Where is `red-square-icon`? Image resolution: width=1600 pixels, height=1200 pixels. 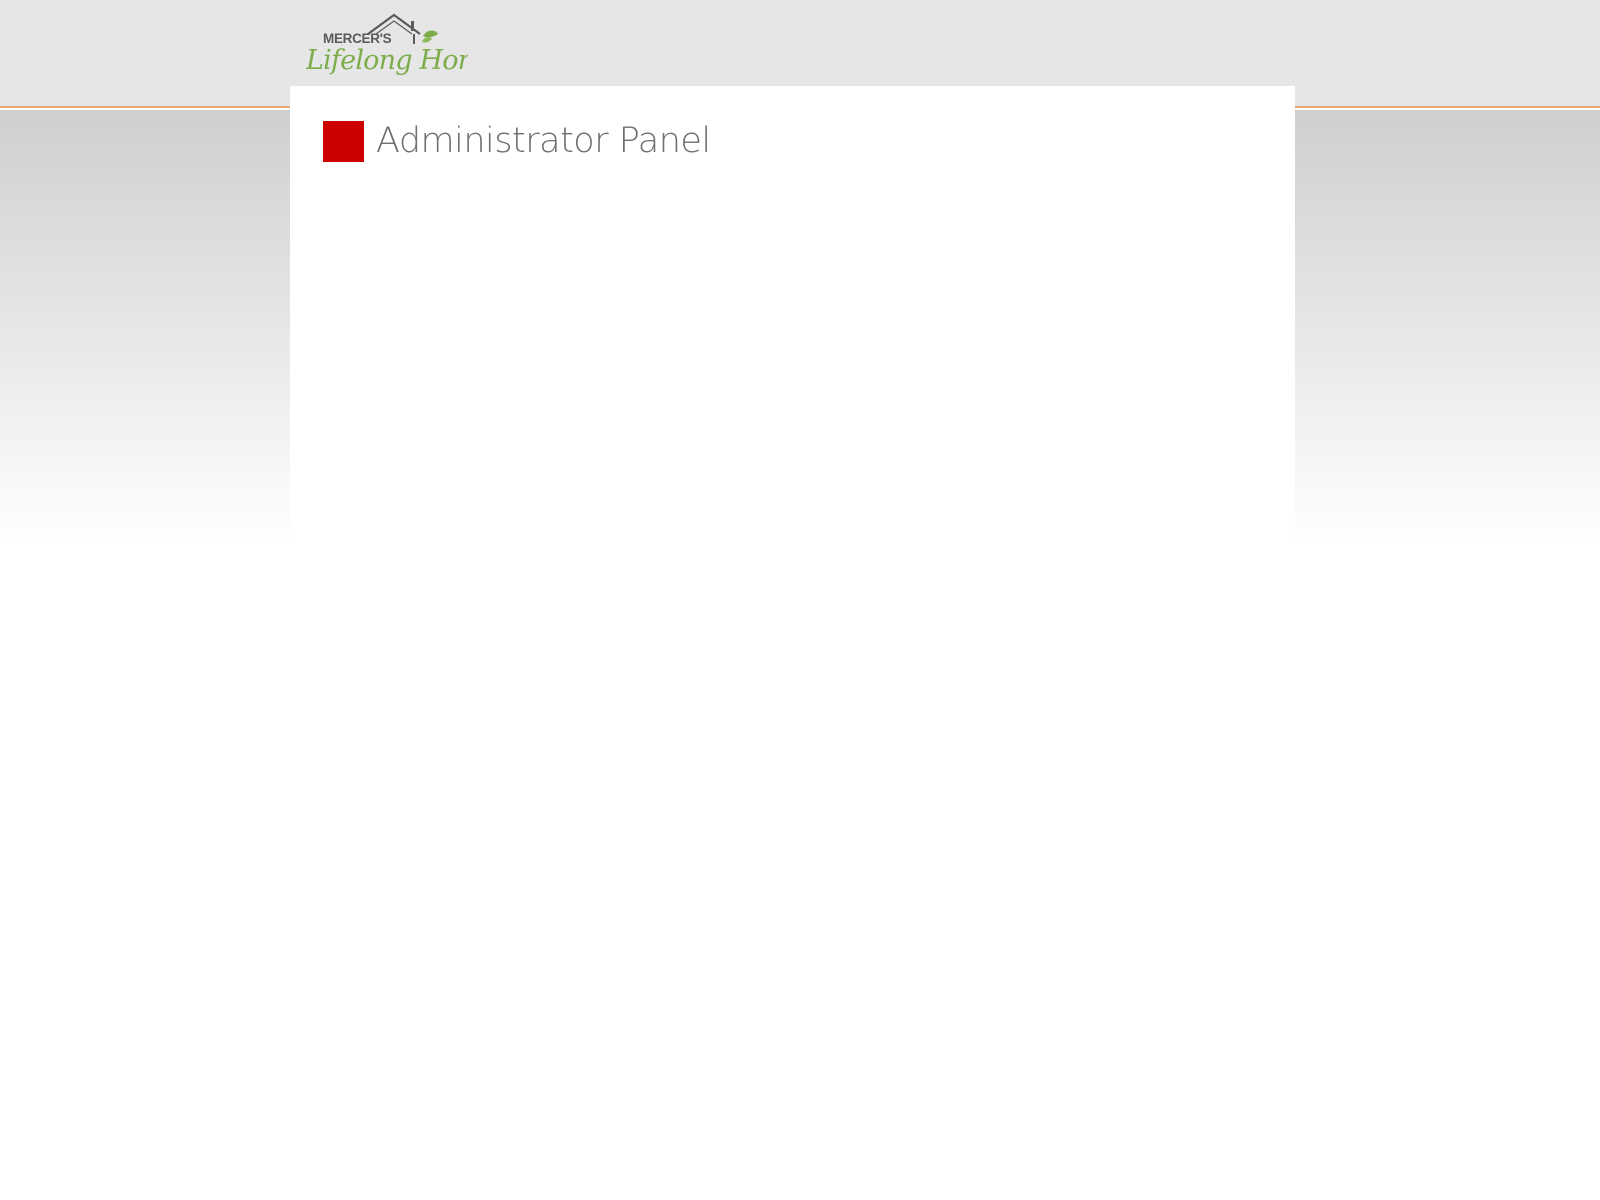
red-square-icon is located at coordinates (343, 141).